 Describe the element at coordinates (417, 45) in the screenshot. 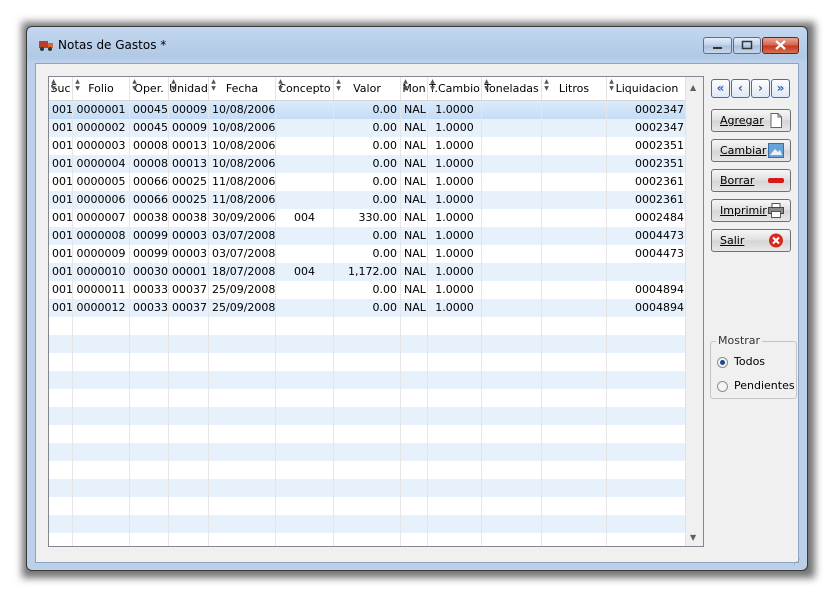

I see `title-bar: Notas de Gastos *` at that location.